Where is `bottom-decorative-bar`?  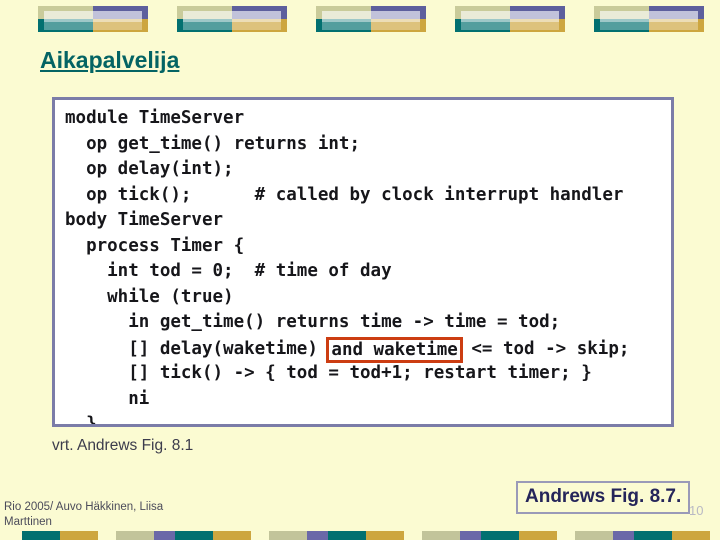 bottom-decorative-bar is located at coordinates (360, 535).